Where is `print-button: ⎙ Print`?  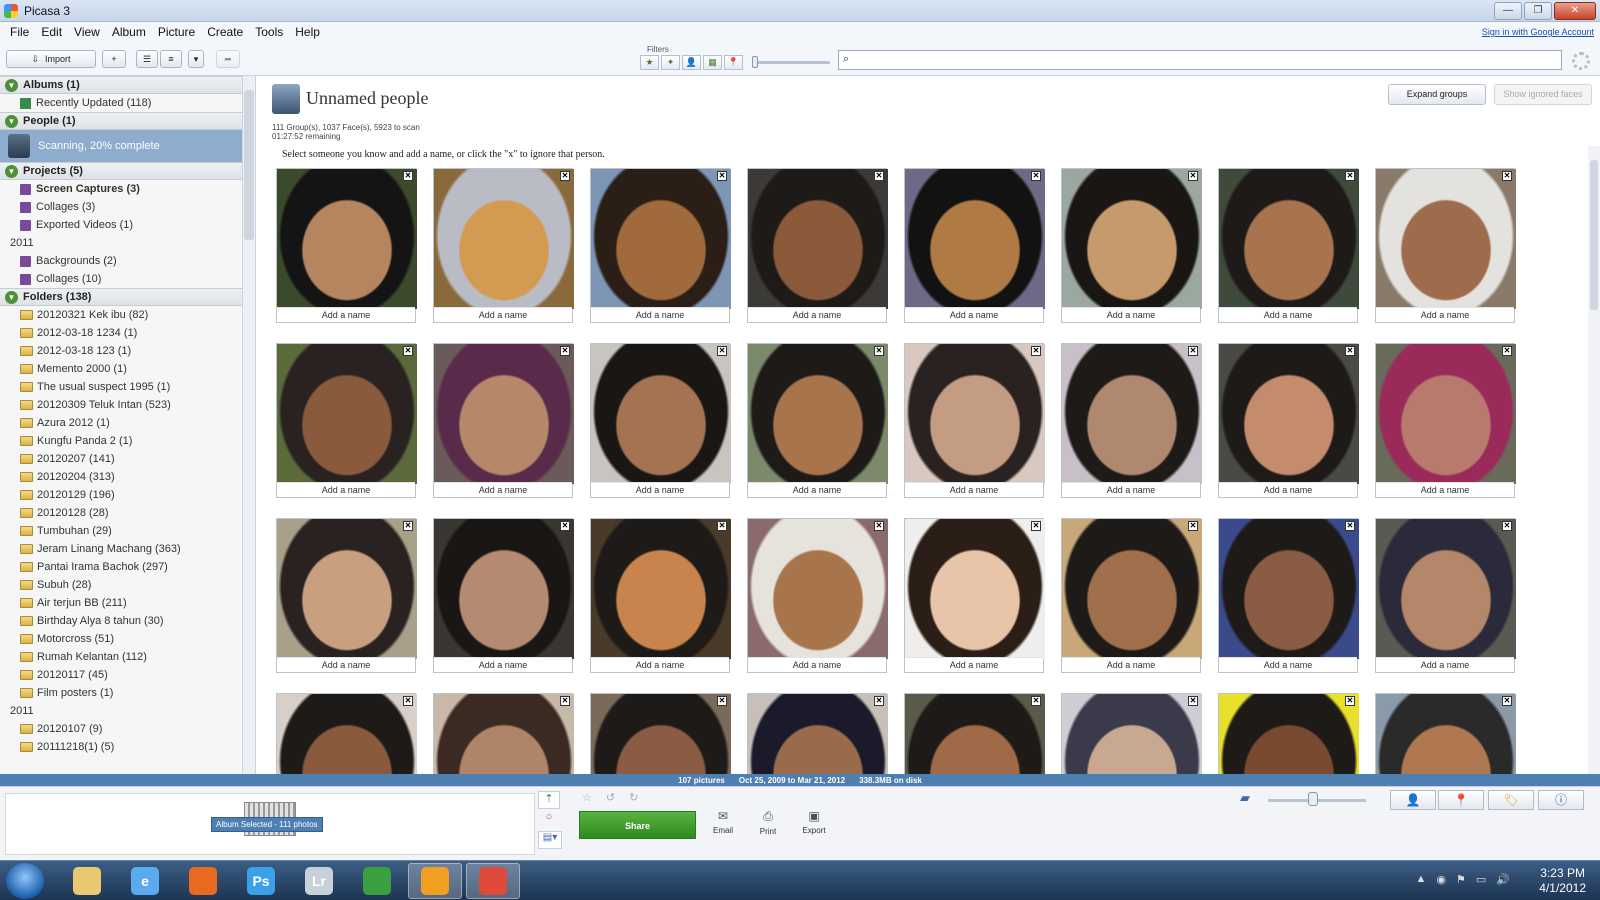 print-button: ⎙ Print is located at coordinates (768, 822).